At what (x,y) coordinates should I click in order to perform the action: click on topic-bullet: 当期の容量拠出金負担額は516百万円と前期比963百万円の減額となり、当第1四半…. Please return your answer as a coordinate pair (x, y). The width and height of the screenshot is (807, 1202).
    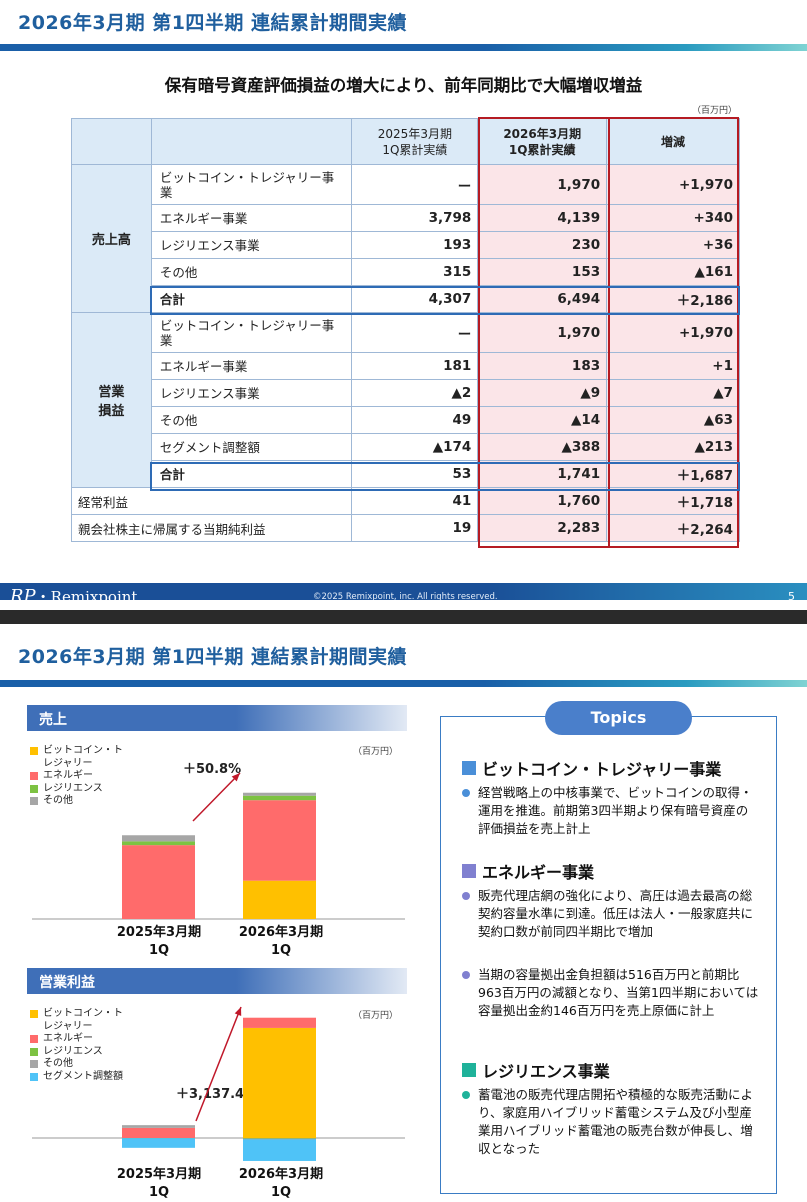
    Looking at the image, I should click on (610, 993).